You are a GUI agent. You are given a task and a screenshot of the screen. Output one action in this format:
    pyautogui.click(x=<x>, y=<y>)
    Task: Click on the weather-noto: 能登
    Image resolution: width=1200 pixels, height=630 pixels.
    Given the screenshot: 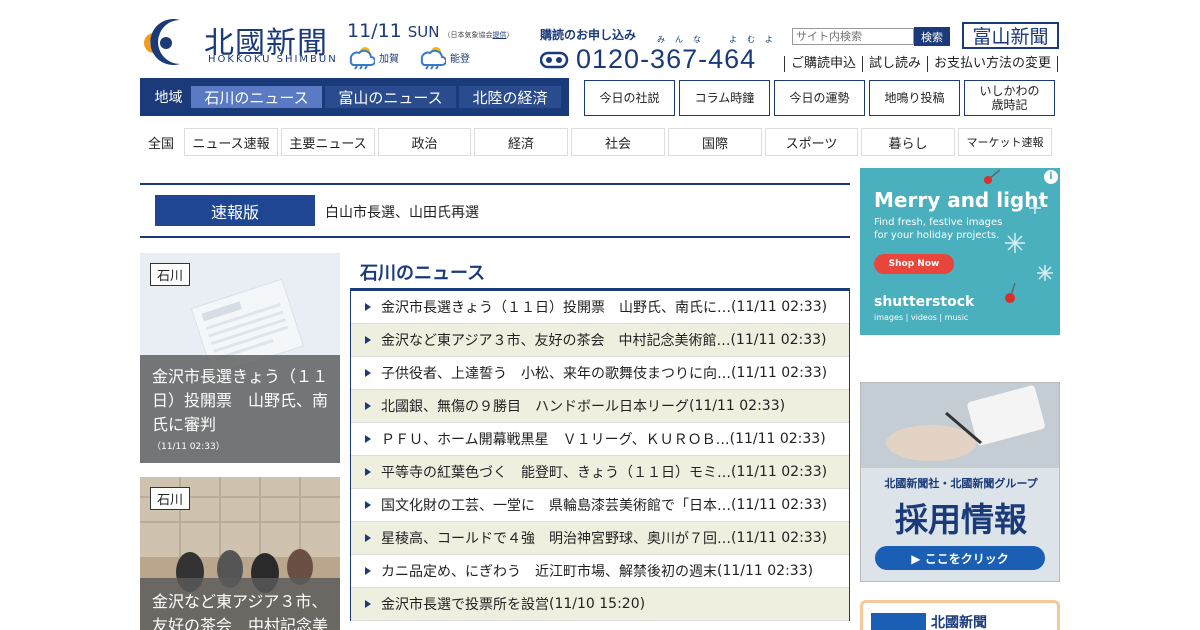 What is the action you would take?
    pyautogui.click(x=444, y=57)
    